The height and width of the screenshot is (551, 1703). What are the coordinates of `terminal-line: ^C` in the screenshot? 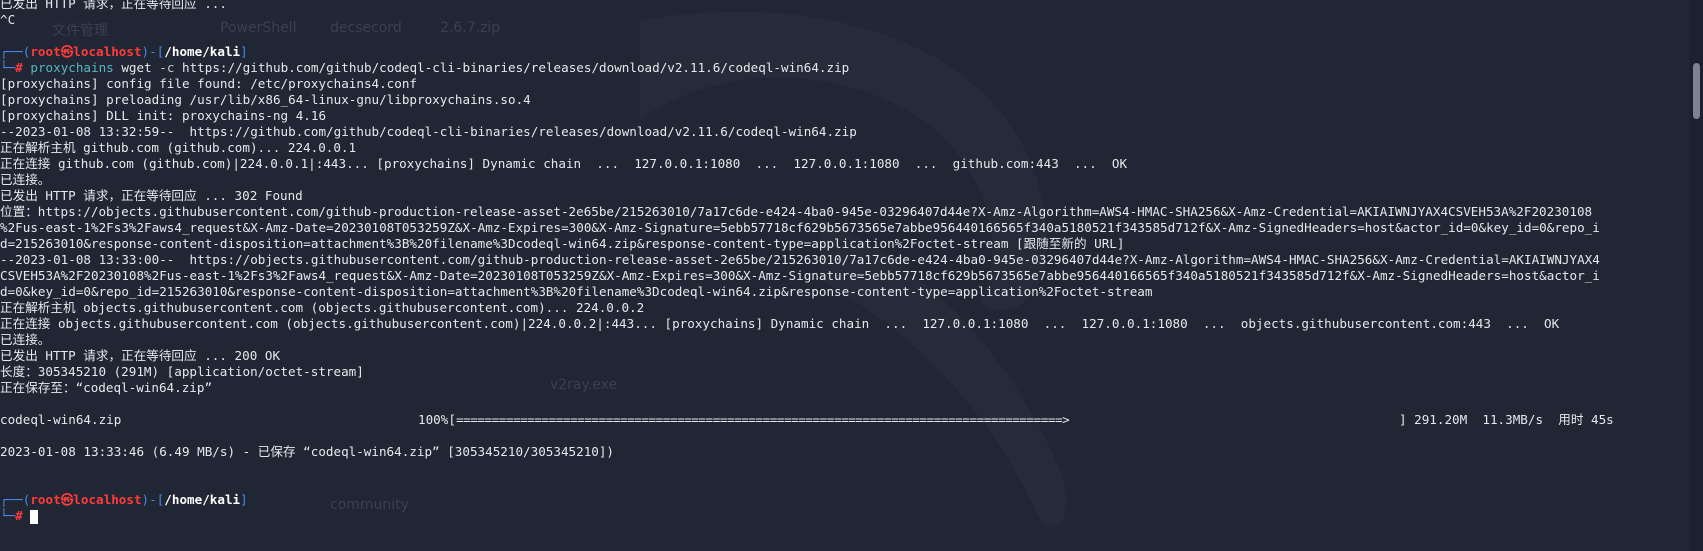 It's located at (8, 19).